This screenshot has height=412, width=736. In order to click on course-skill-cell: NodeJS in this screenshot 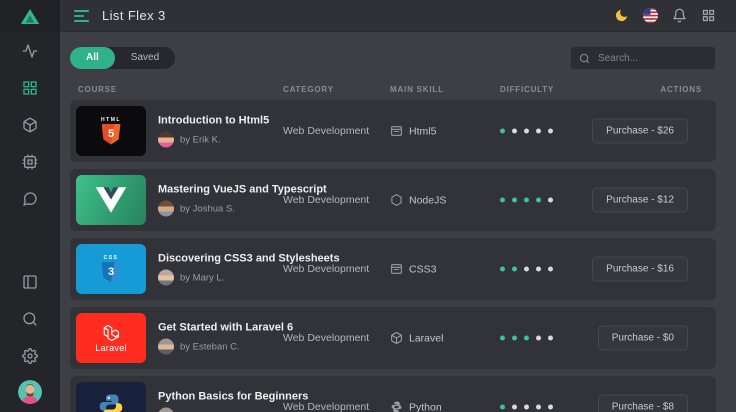, I will do `click(418, 200)`.